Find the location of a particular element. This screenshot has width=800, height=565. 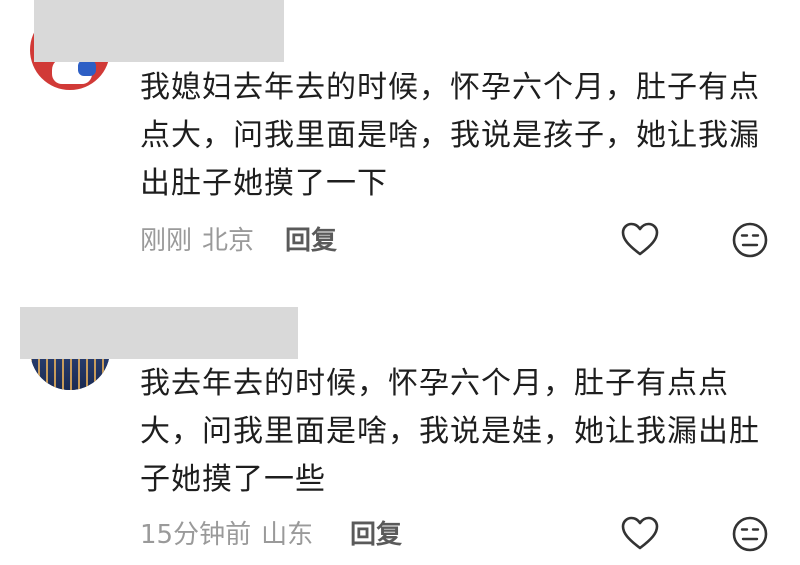

comment-meta: 15分钟前 山东 is located at coordinates (226, 532).